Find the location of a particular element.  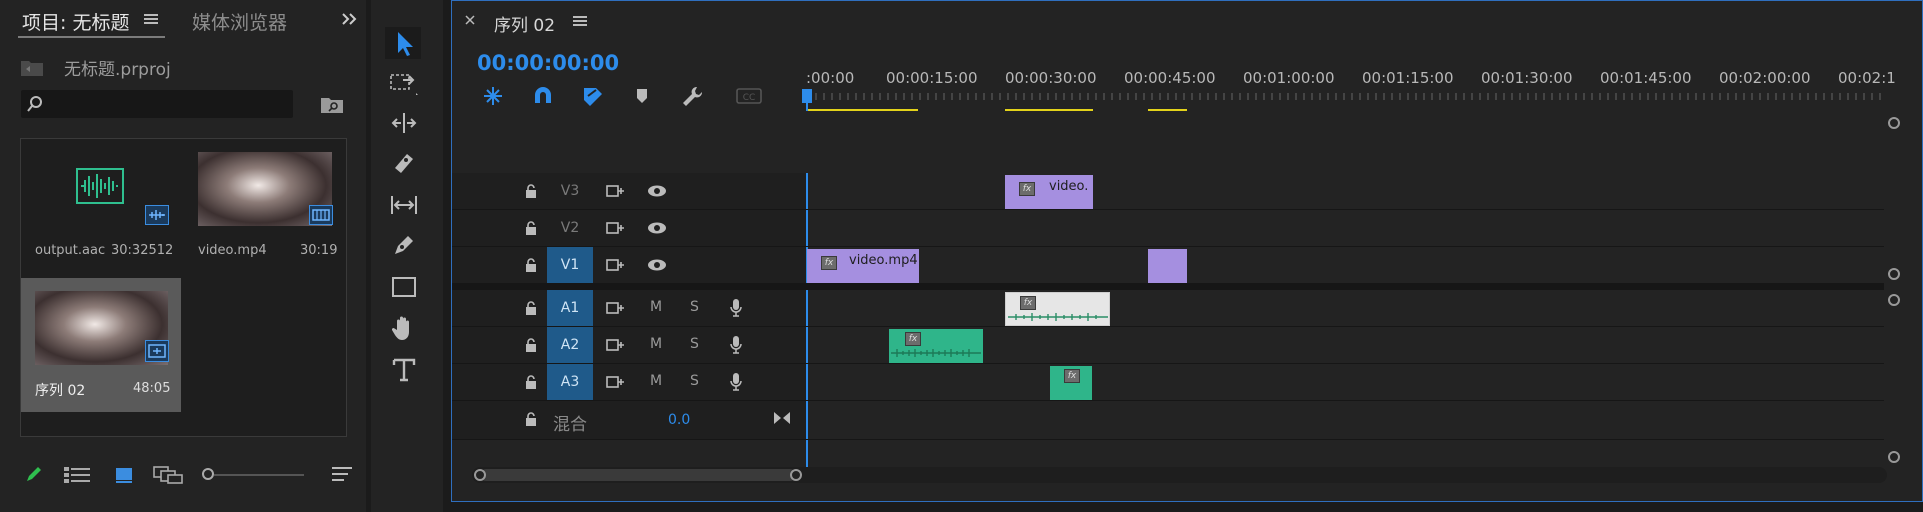

hand-tool-icon is located at coordinates (404, 328).